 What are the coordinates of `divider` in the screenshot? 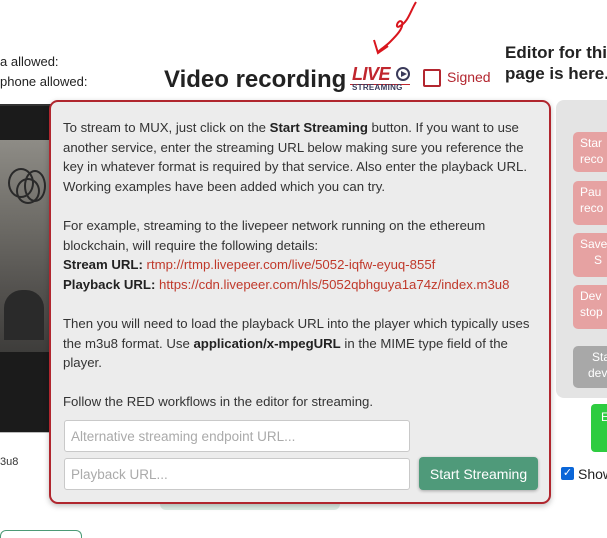 It's located at (26, 432).